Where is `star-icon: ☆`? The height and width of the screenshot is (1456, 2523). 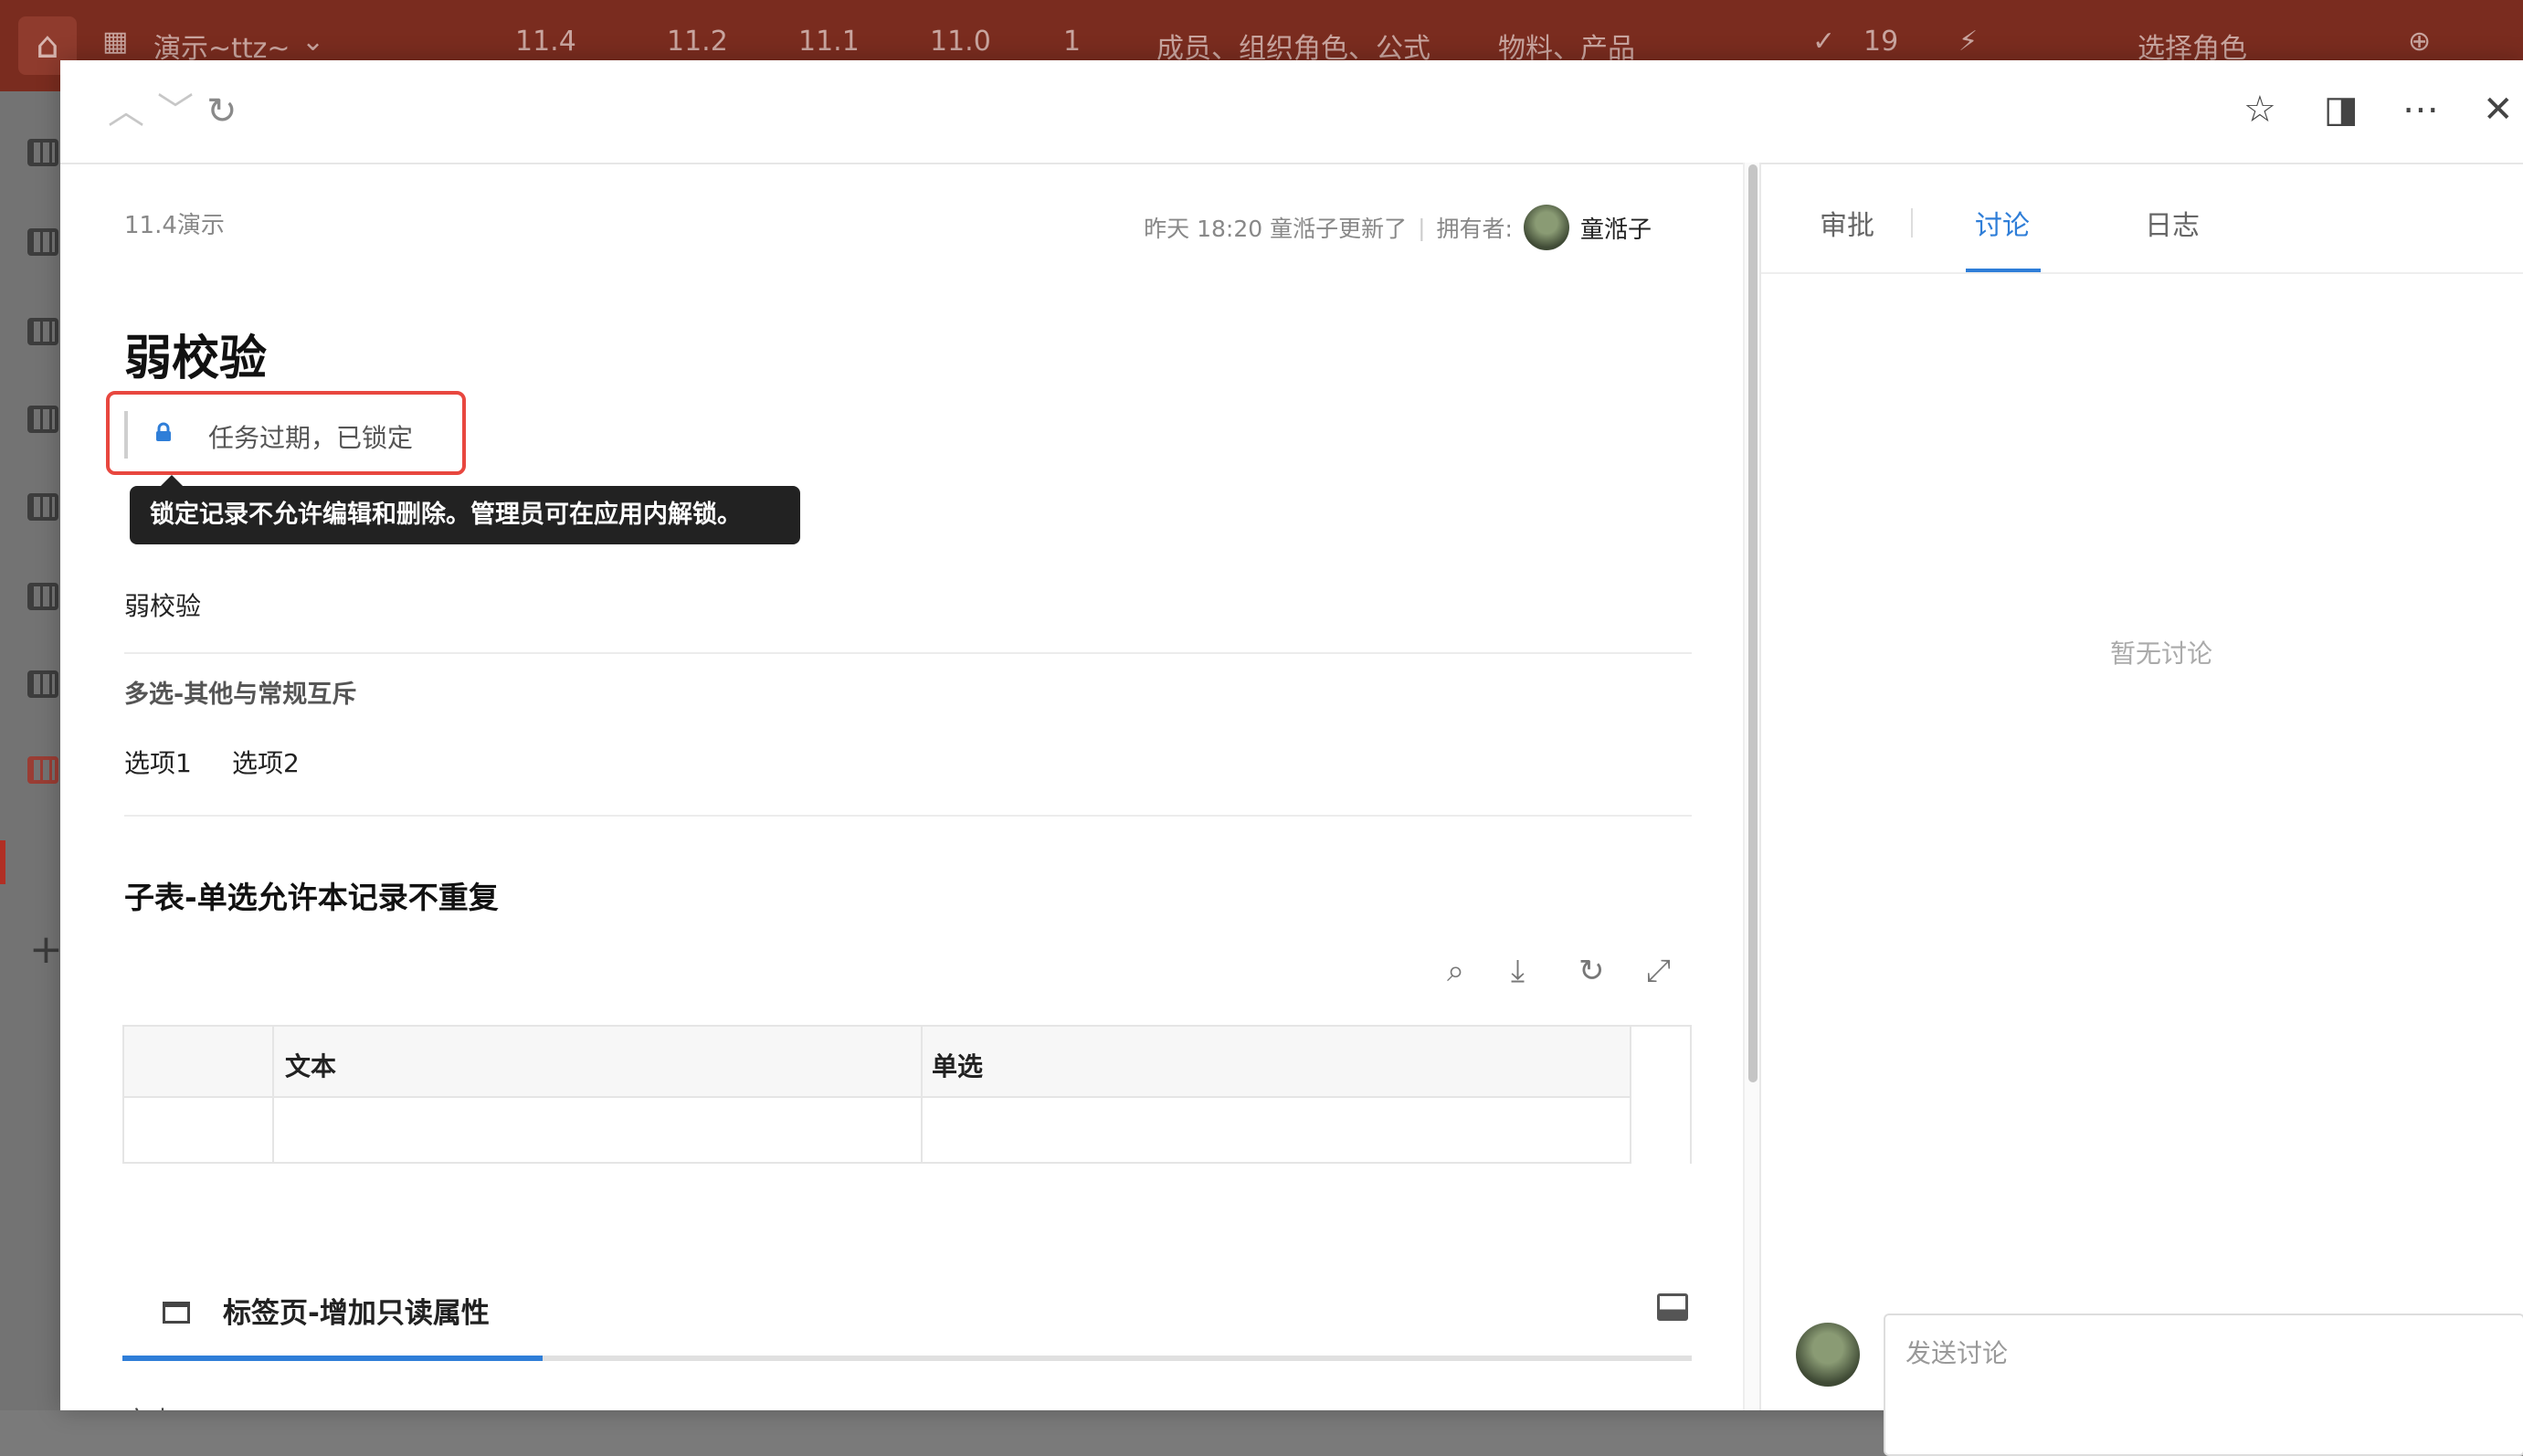
star-icon: ☆ is located at coordinates (2259, 110).